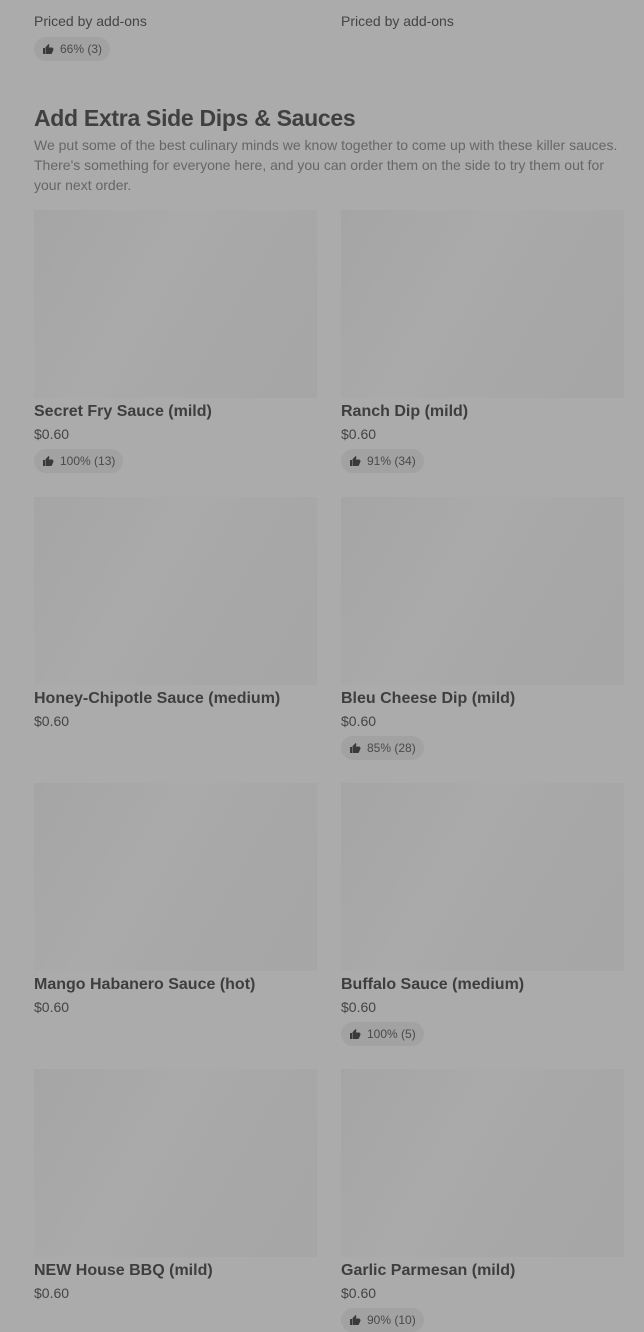  I want to click on menu-item-card: Priced by add-ons 66% (3), so click(175, 30).